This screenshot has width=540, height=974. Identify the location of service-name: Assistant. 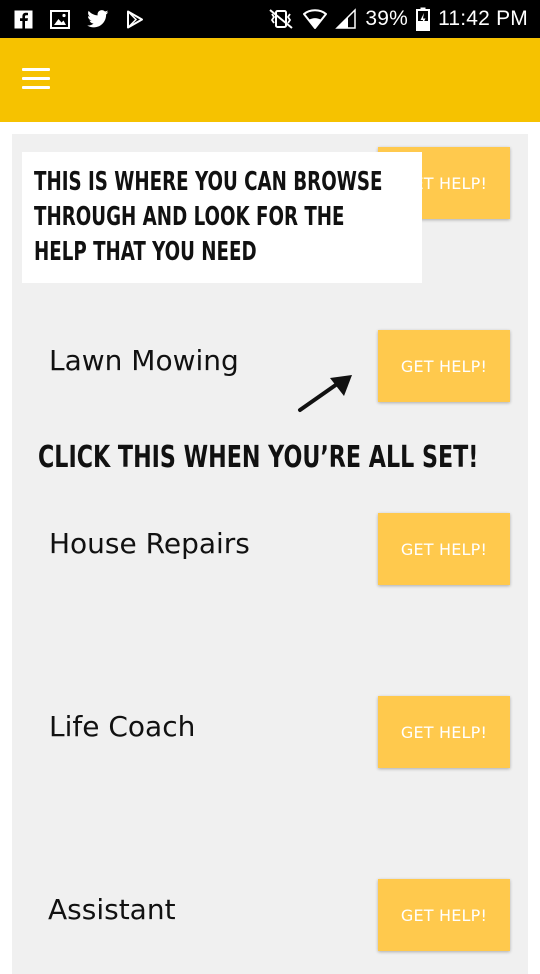
(112, 909).